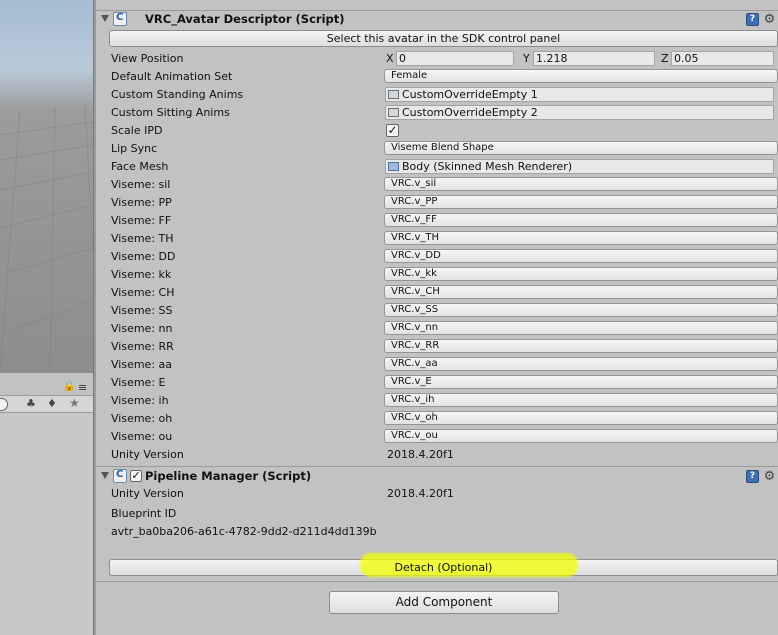 This screenshot has width=778, height=635. What do you see at coordinates (437, 20) in the screenshot?
I see `vrc-avatar-descriptor-header: VRC_Avatar Descriptor (Script) ? ⚙` at bounding box center [437, 20].